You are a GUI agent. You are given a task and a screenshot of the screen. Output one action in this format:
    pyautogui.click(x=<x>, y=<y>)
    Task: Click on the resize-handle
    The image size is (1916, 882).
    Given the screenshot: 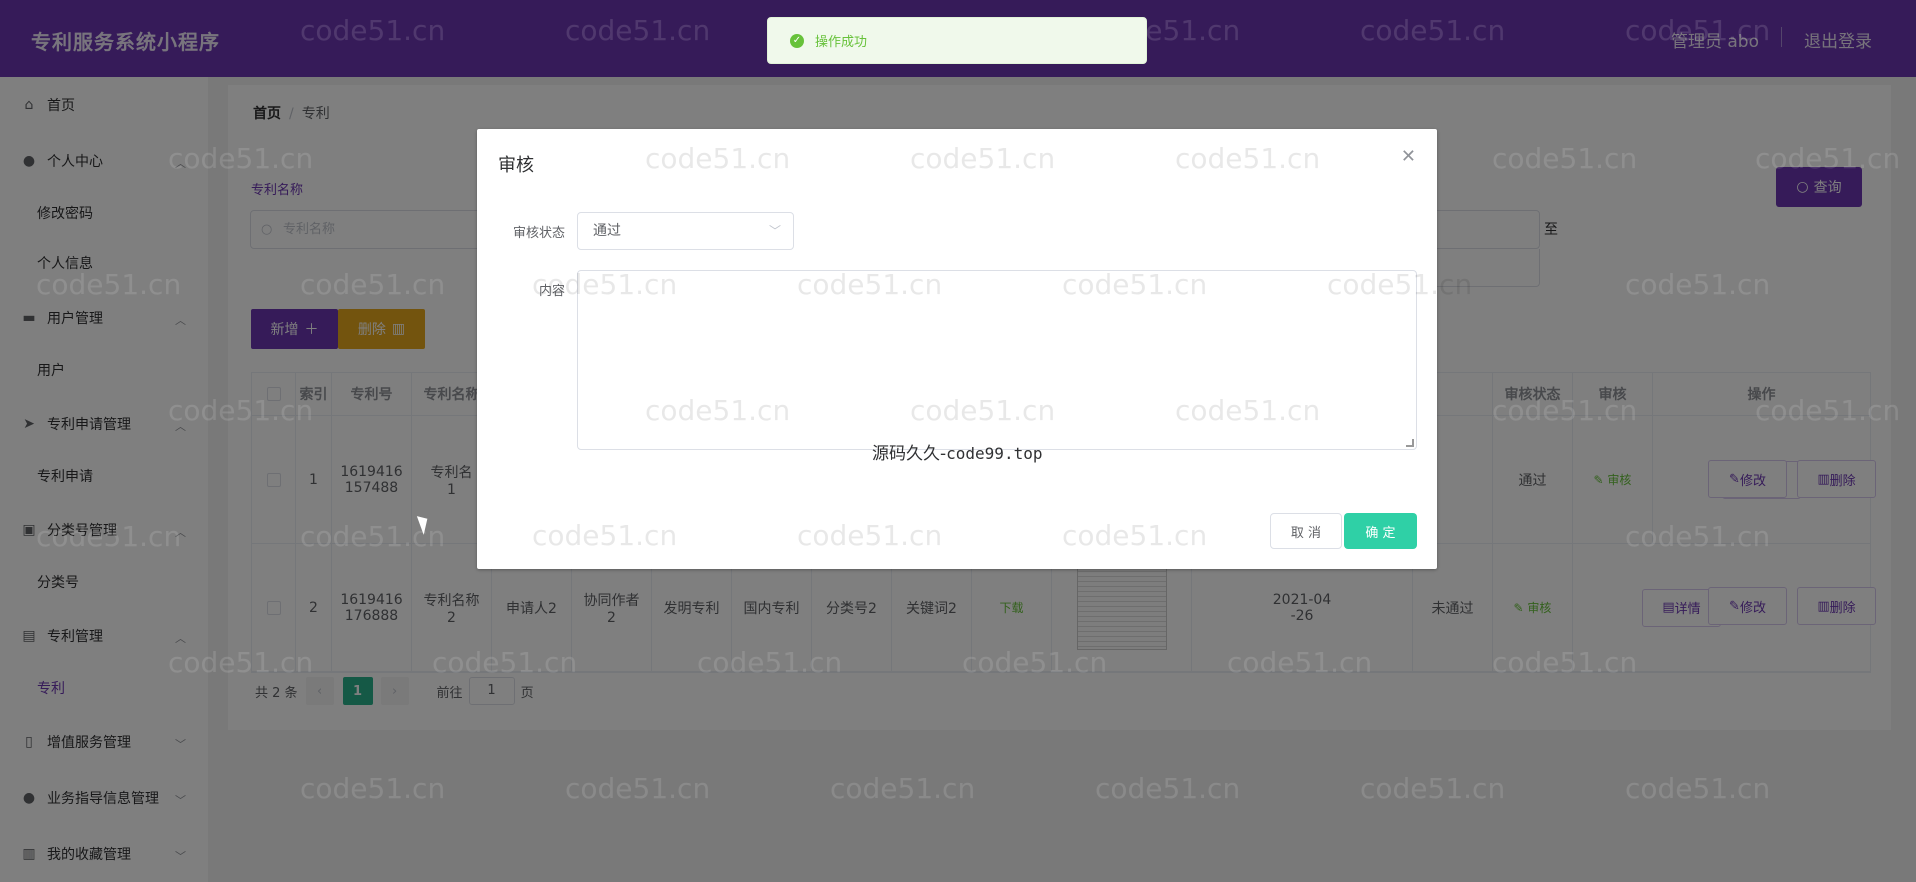 What is the action you would take?
    pyautogui.click(x=1410, y=443)
    